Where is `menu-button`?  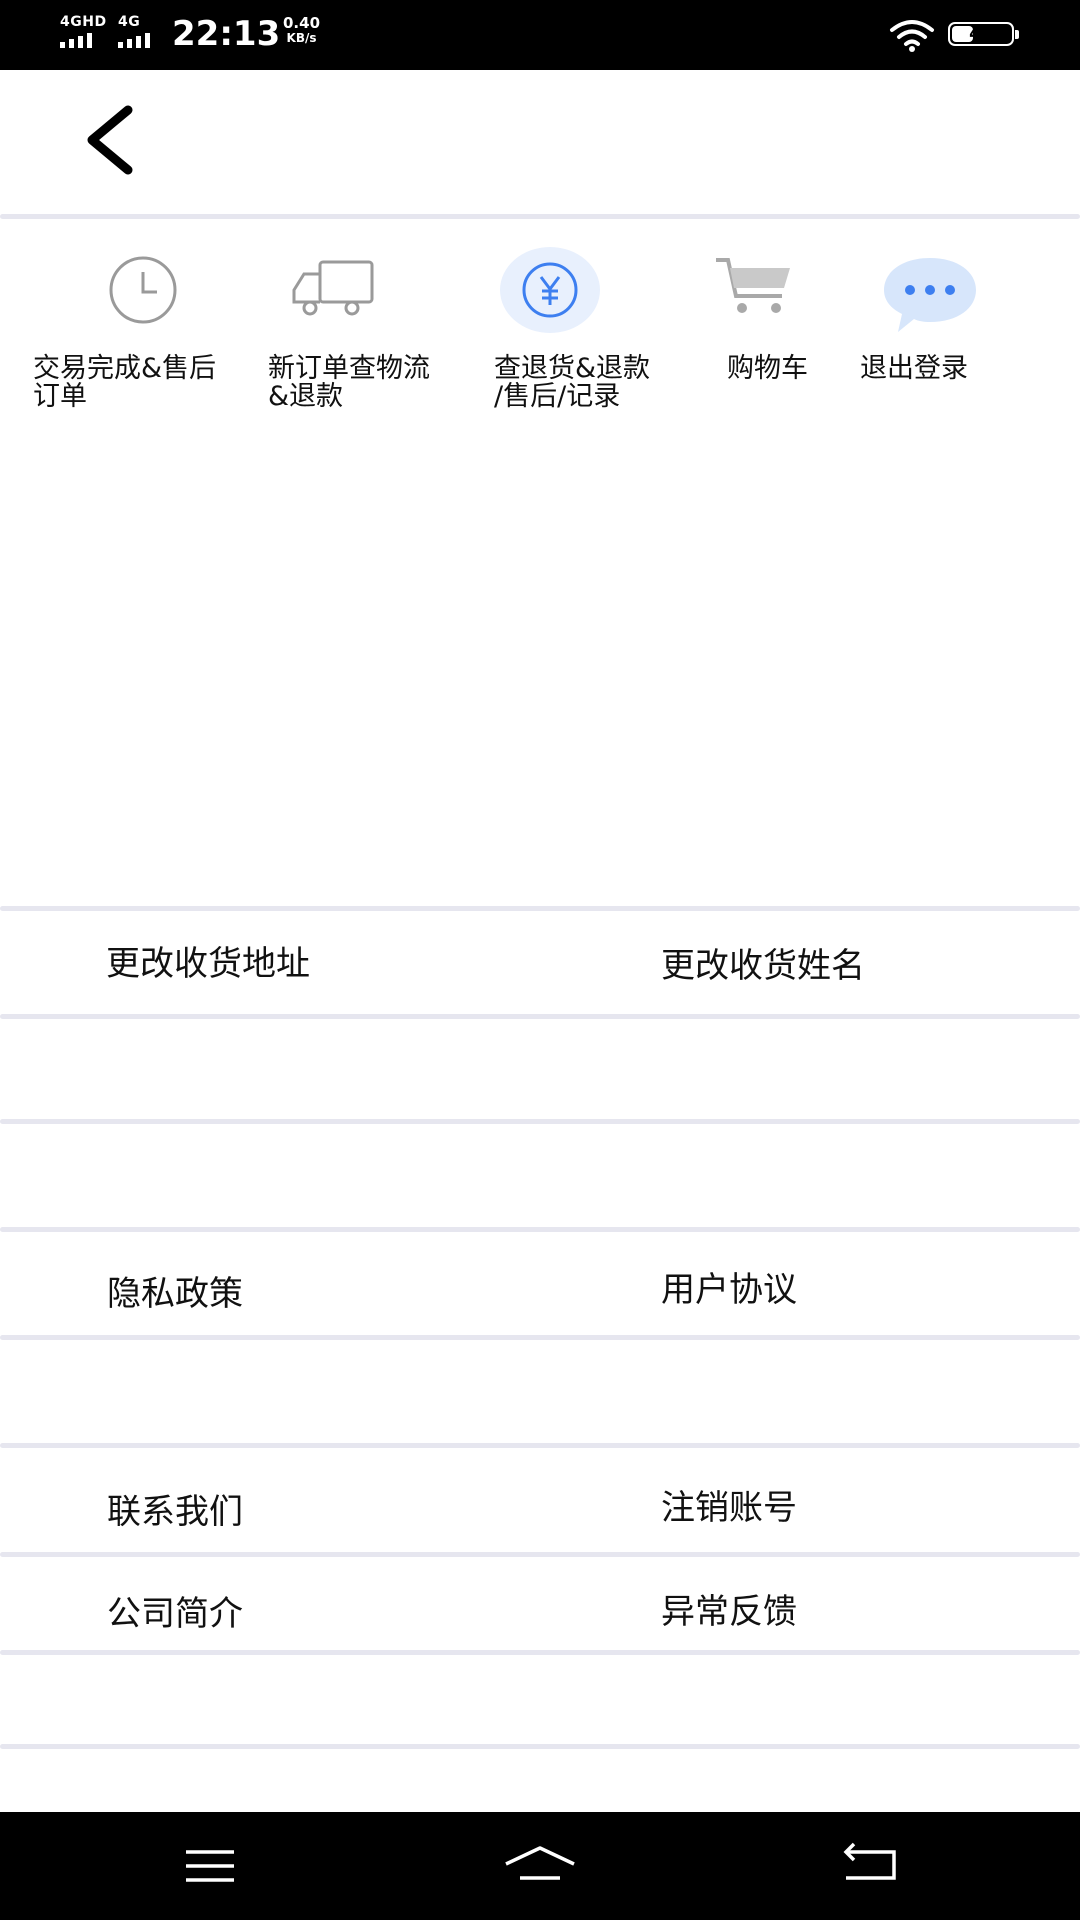 menu-button is located at coordinates (210, 1866).